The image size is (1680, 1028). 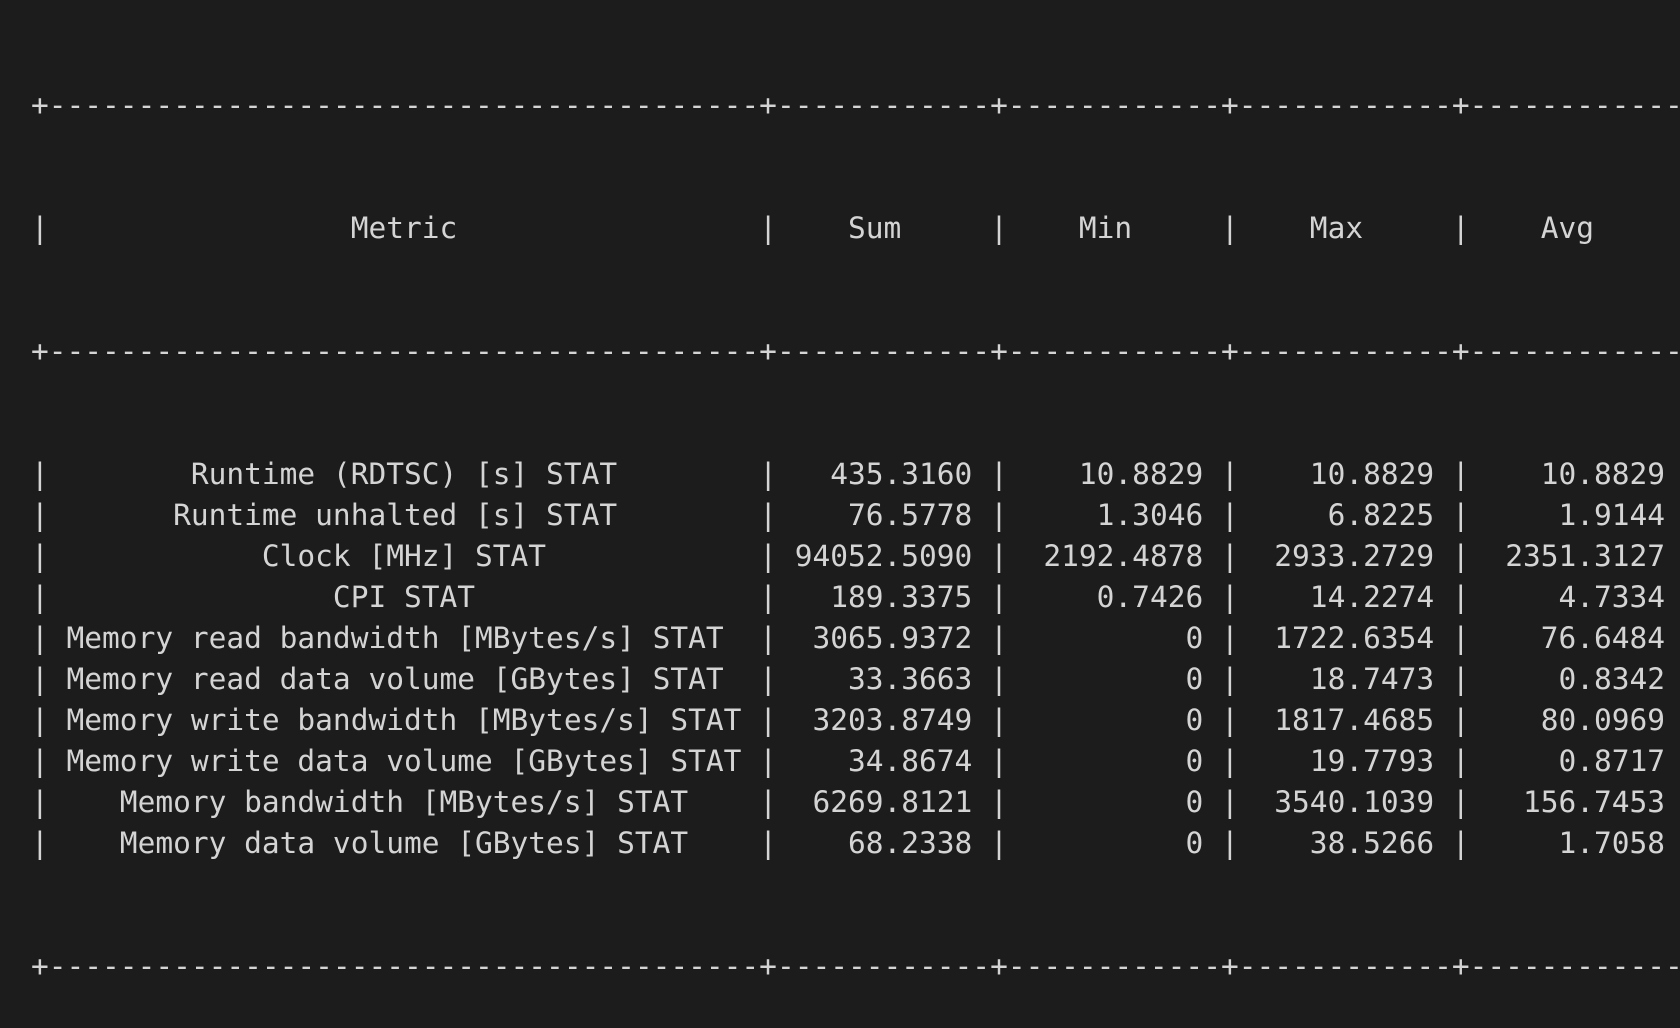 What do you see at coordinates (404, 474) in the screenshot?
I see `cell-metric: Runtime (RDTSC) [s] STAT` at bounding box center [404, 474].